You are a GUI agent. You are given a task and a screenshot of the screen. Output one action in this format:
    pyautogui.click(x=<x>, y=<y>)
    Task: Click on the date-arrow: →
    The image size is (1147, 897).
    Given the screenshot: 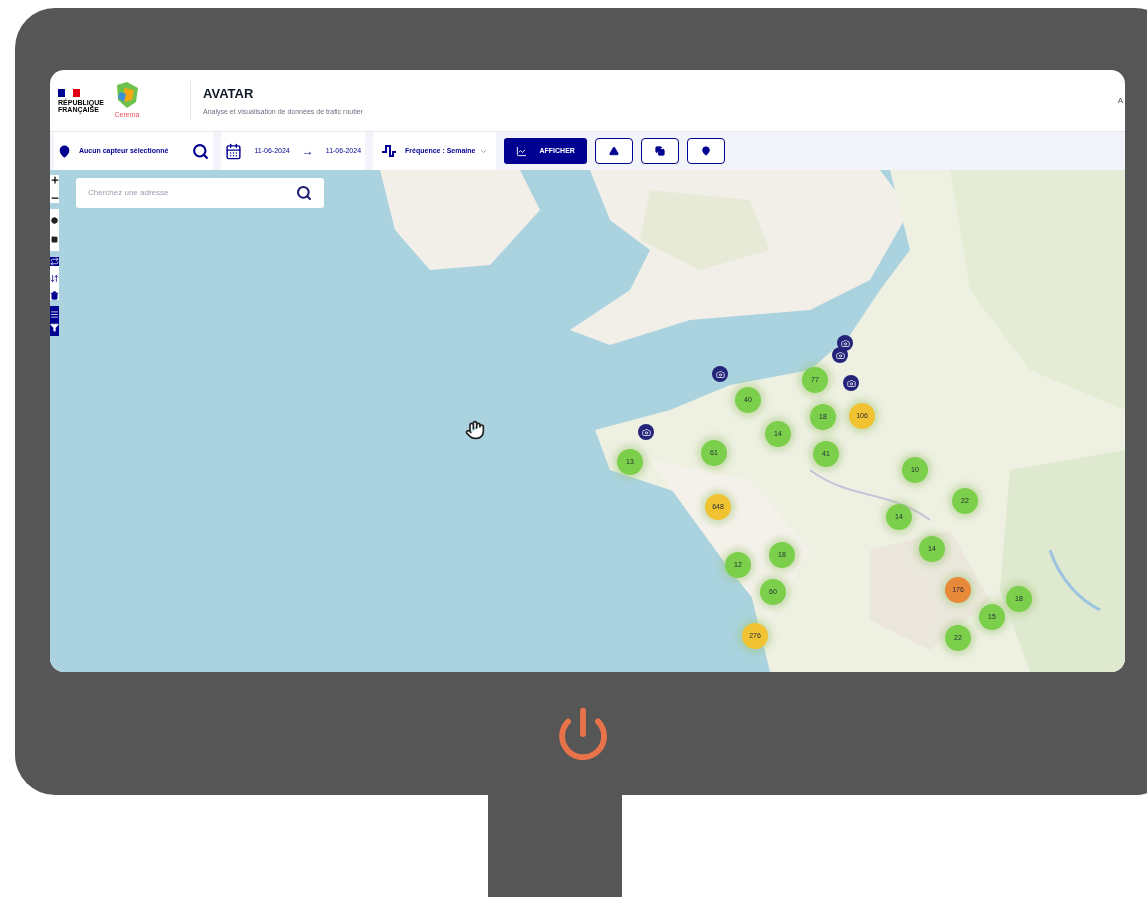 What is the action you would take?
    pyautogui.click(x=307, y=151)
    